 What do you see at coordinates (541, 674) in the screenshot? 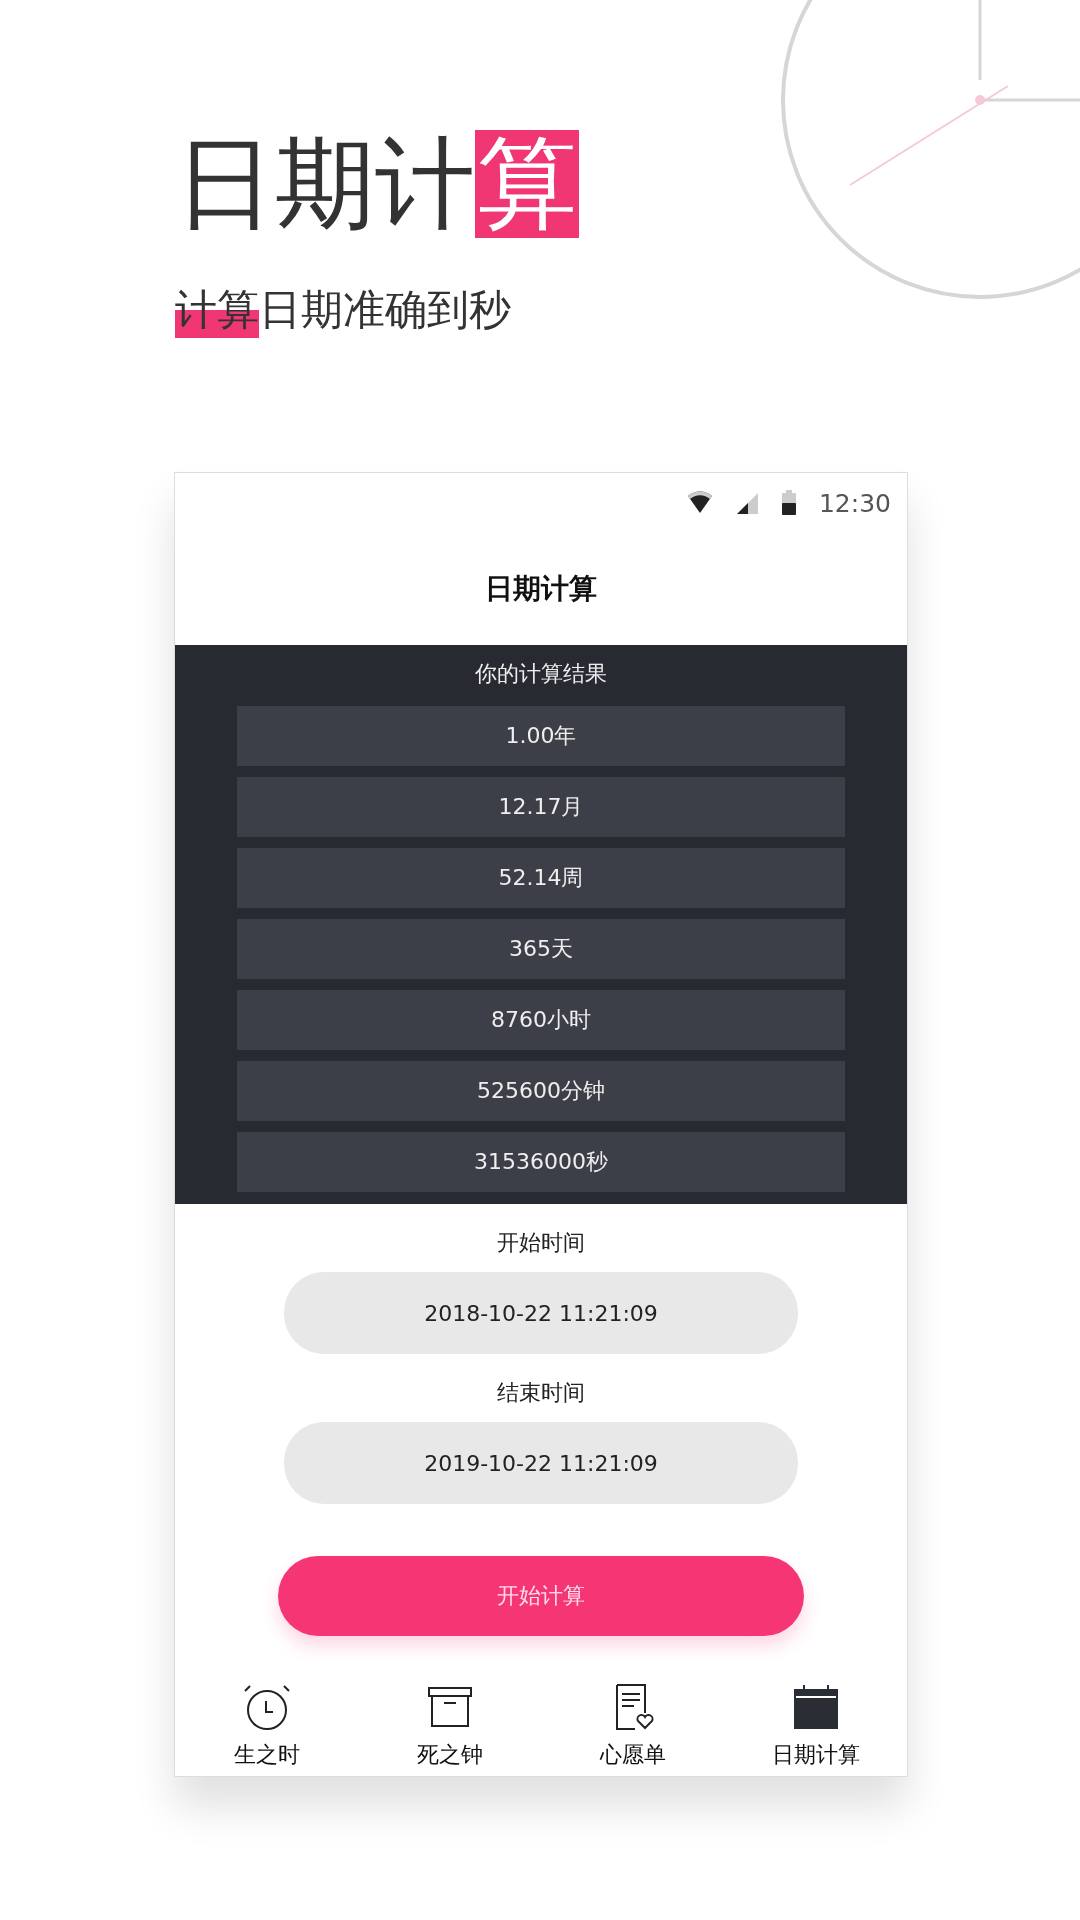
I see `results-title: 你的计算结果` at bounding box center [541, 674].